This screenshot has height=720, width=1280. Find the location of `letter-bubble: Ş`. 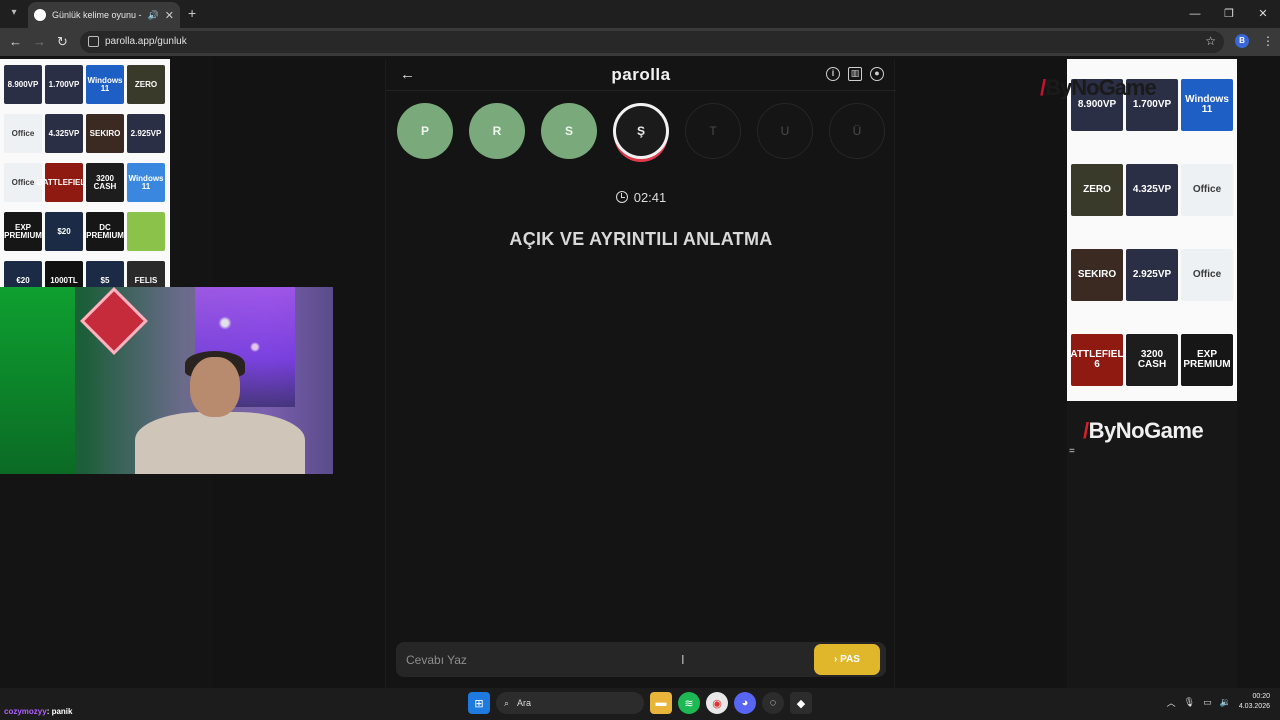

letter-bubble: Ş is located at coordinates (641, 131).